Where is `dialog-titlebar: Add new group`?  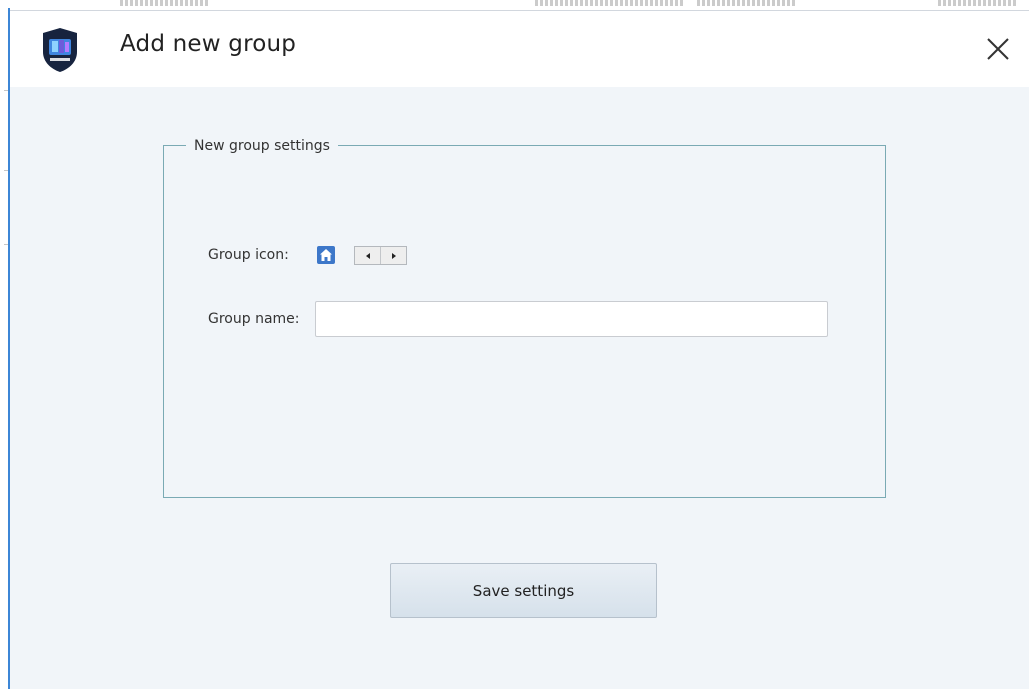
dialog-titlebar: Add new group is located at coordinates (519, 49).